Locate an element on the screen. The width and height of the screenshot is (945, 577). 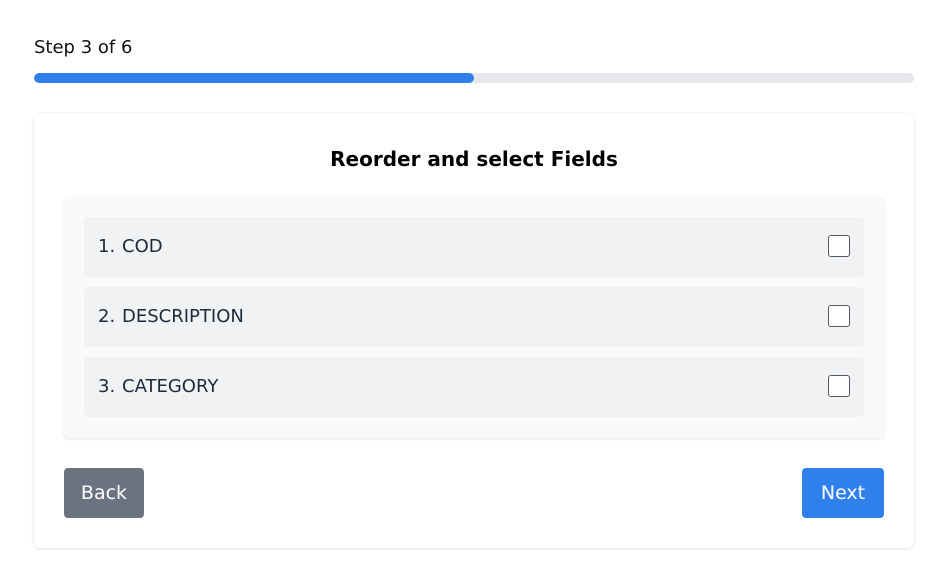
next-button: Next is located at coordinates (843, 493).